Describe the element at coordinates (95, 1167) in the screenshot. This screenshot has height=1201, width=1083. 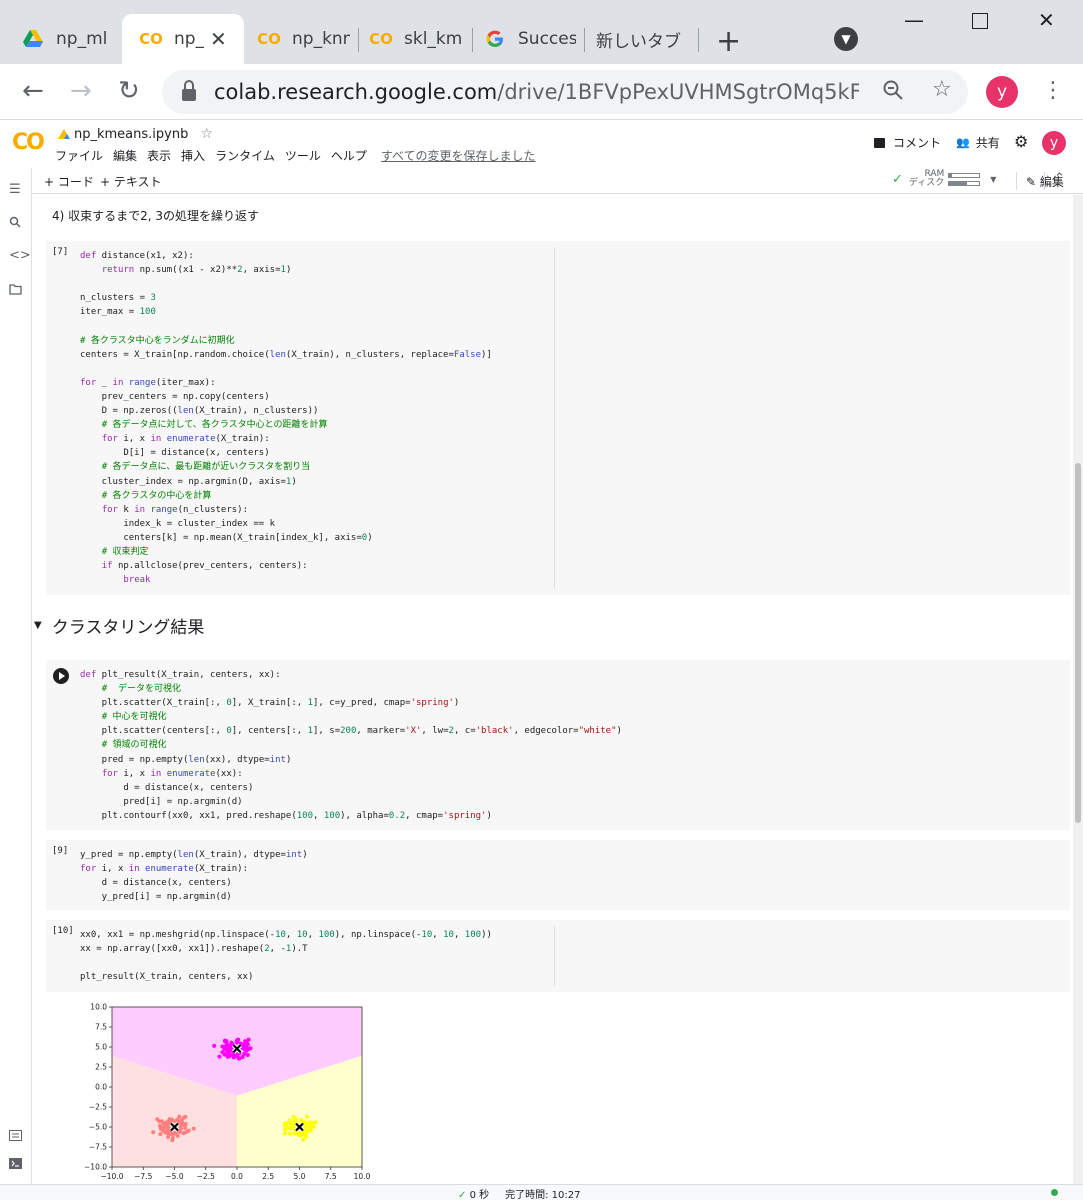
I see `y-tick-label: −10.0` at that location.